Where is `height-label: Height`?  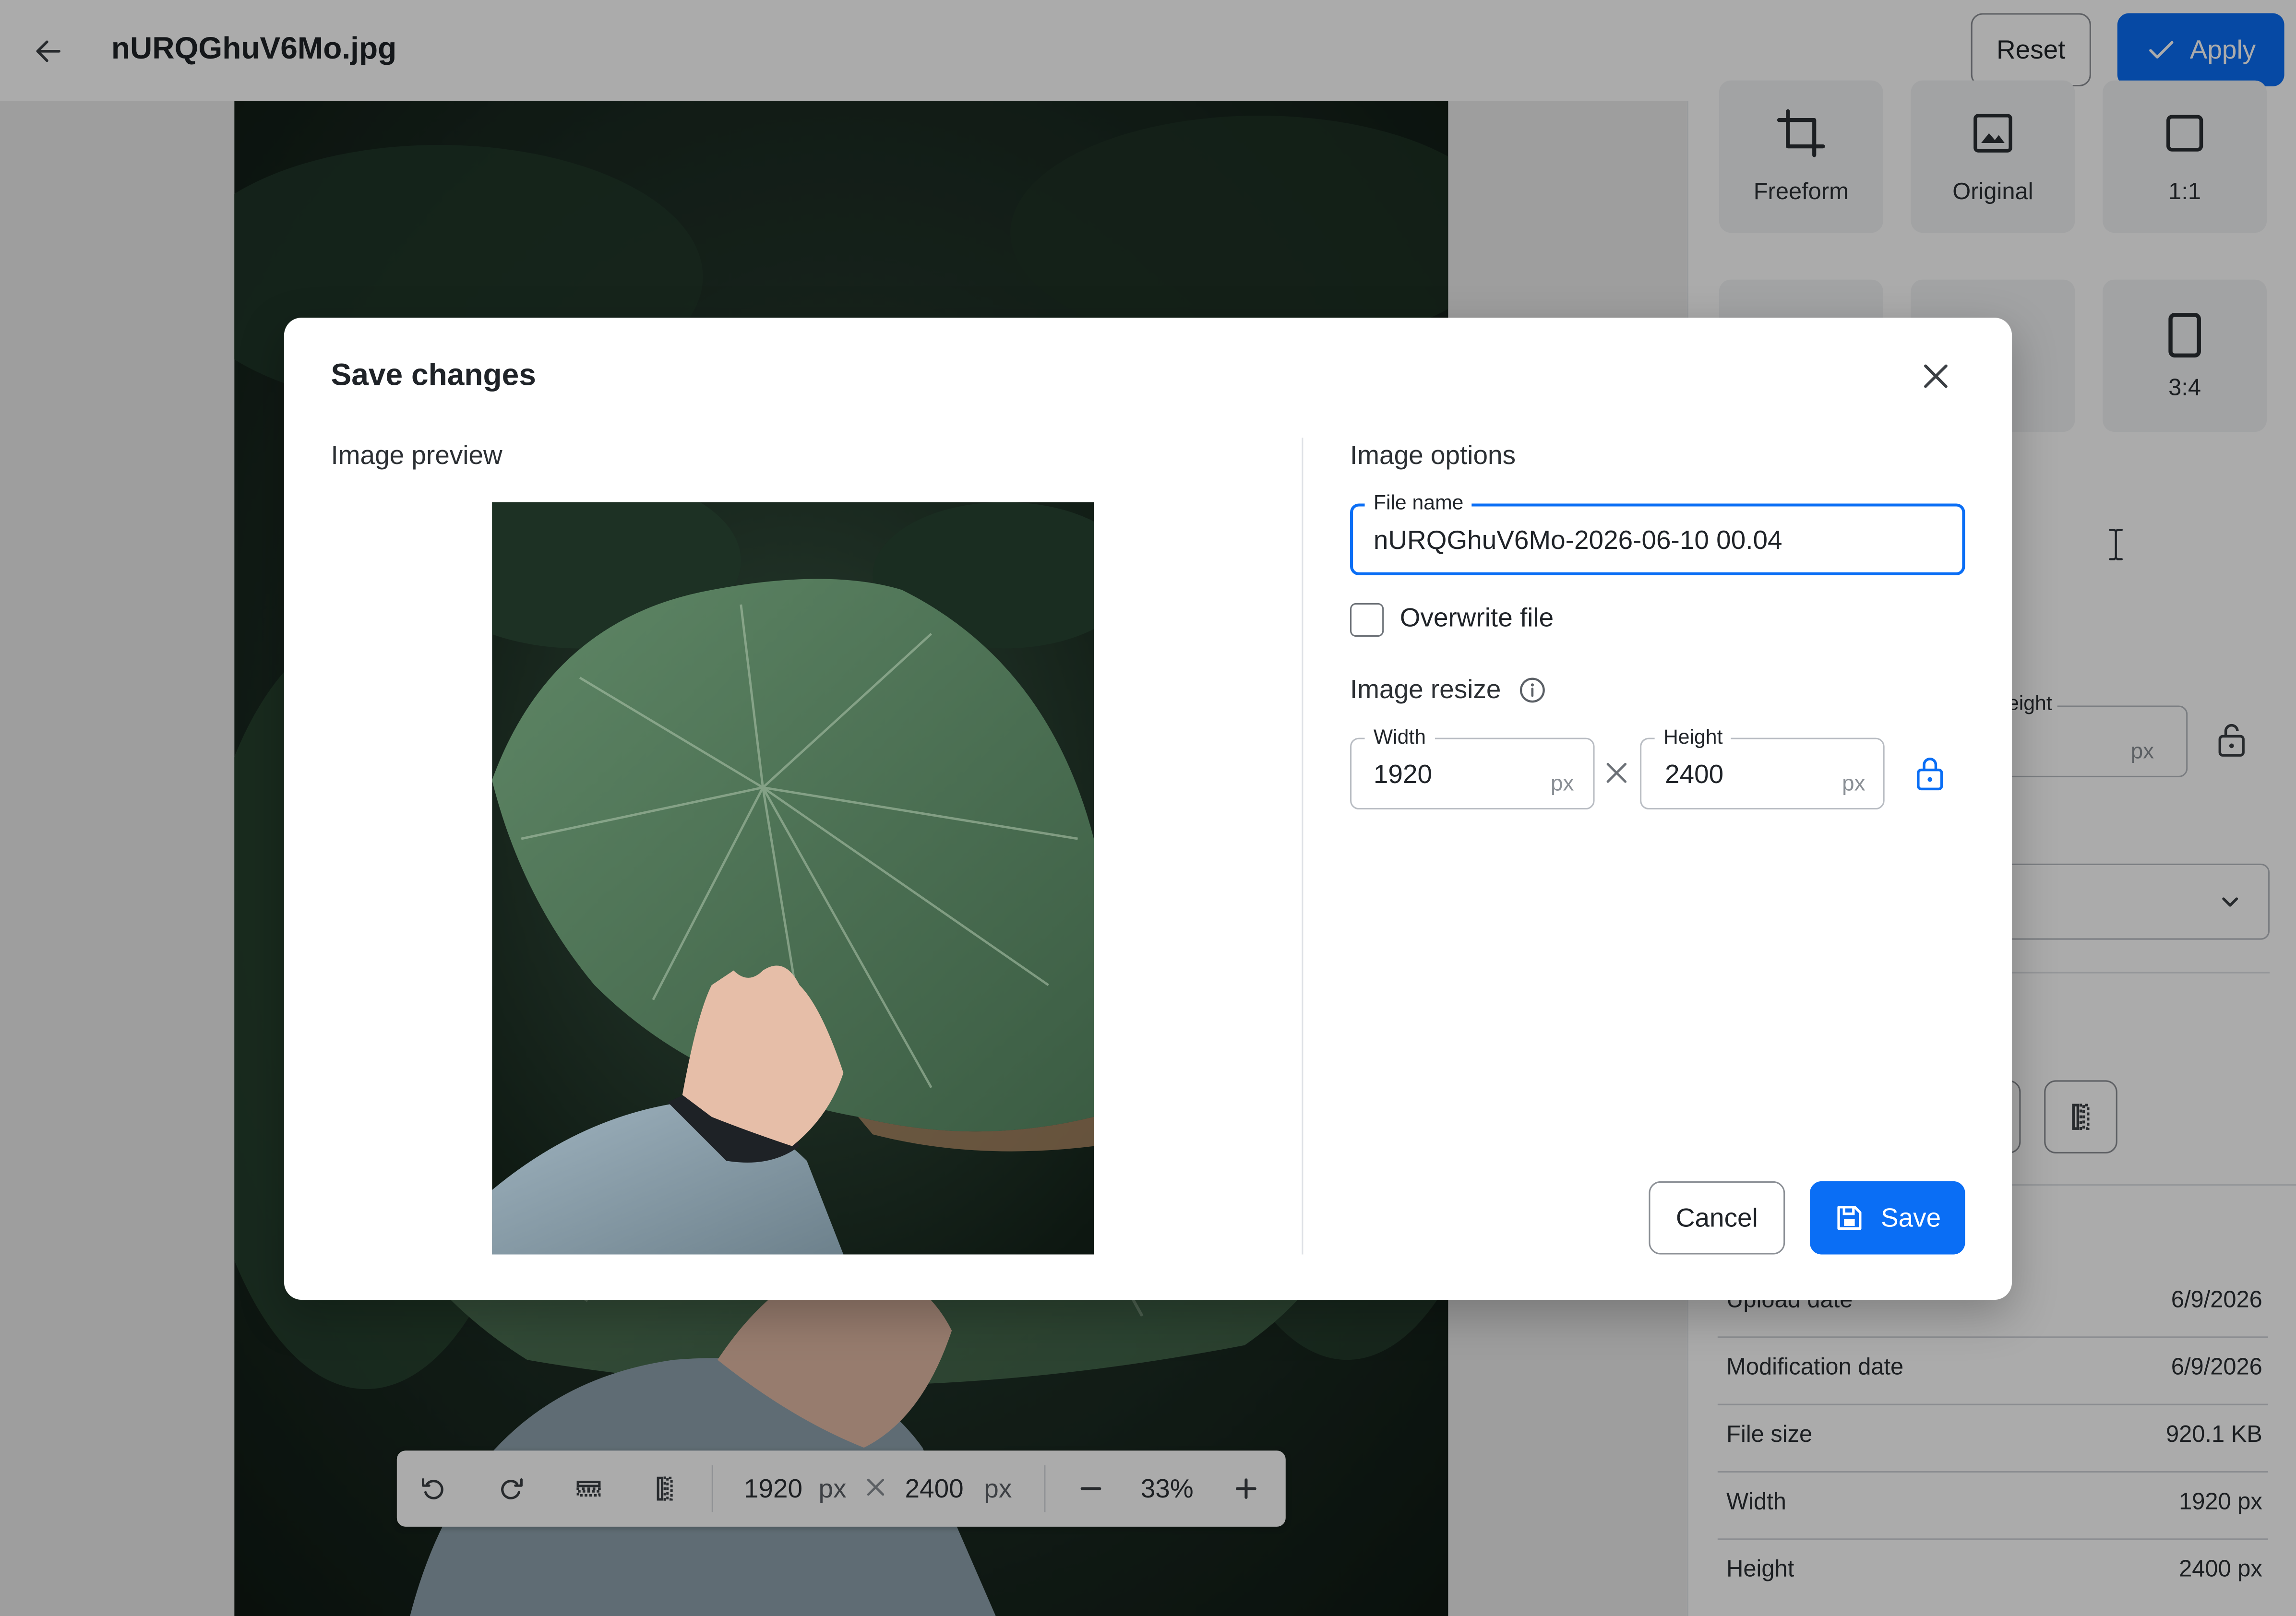
height-label: Height is located at coordinates (1693, 736).